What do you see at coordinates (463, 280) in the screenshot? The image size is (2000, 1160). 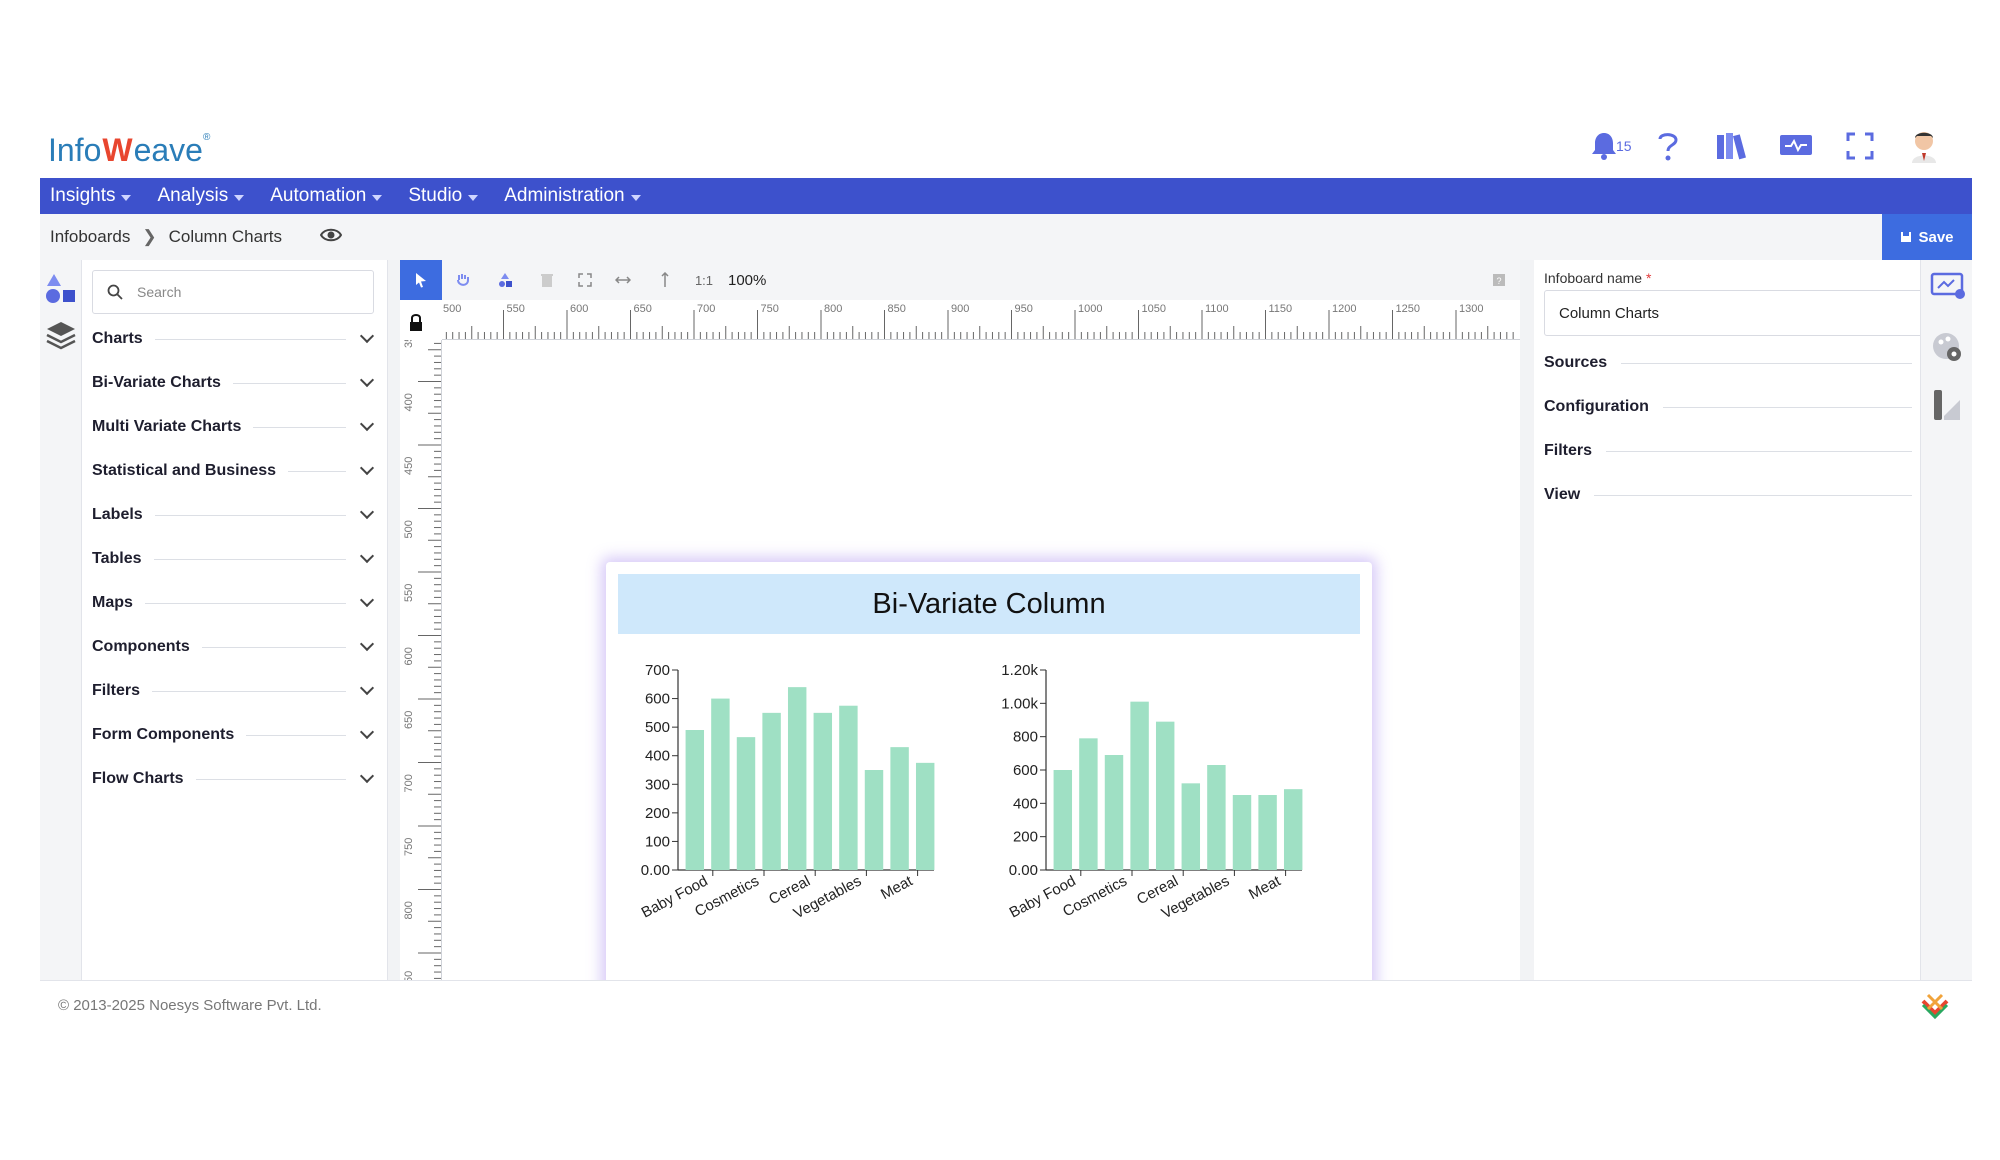 I see `pan-tool` at bounding box center [463, 280].